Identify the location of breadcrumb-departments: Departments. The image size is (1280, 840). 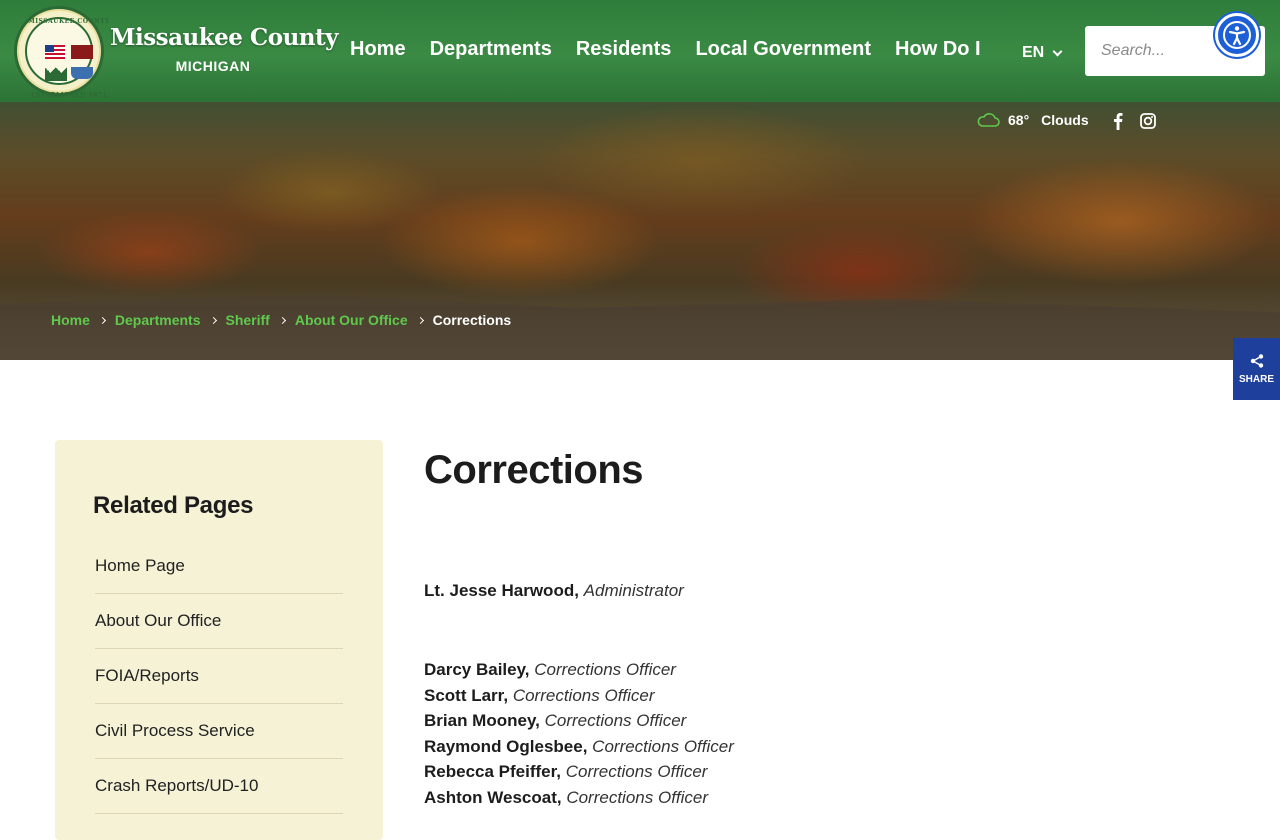
(158, 320).